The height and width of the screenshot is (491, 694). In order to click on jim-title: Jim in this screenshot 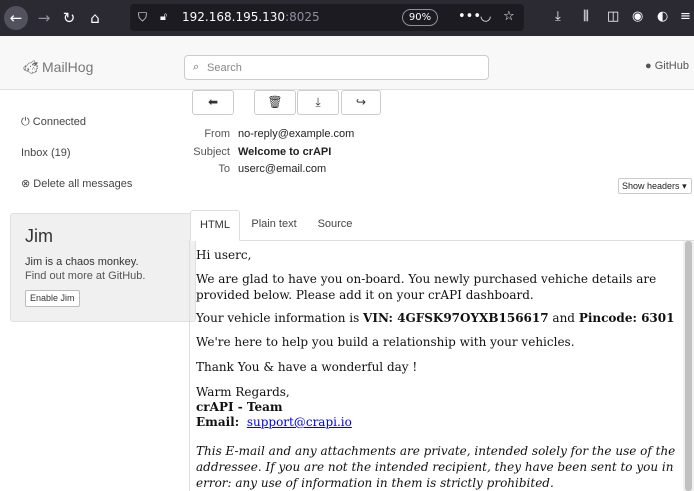, I will do `click(39, 236)`.